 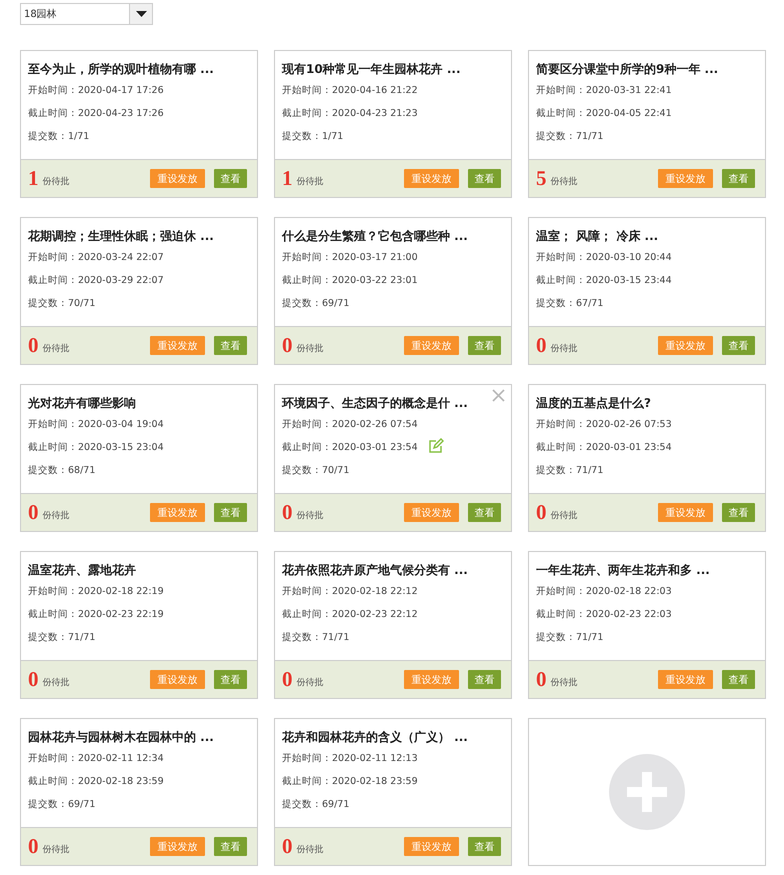 What do you see at coordinates (604, 424) in the screenshot?
I see `assignment-info: 开始时间：2020-02-26 07:53` at bounding box center [604, 424].